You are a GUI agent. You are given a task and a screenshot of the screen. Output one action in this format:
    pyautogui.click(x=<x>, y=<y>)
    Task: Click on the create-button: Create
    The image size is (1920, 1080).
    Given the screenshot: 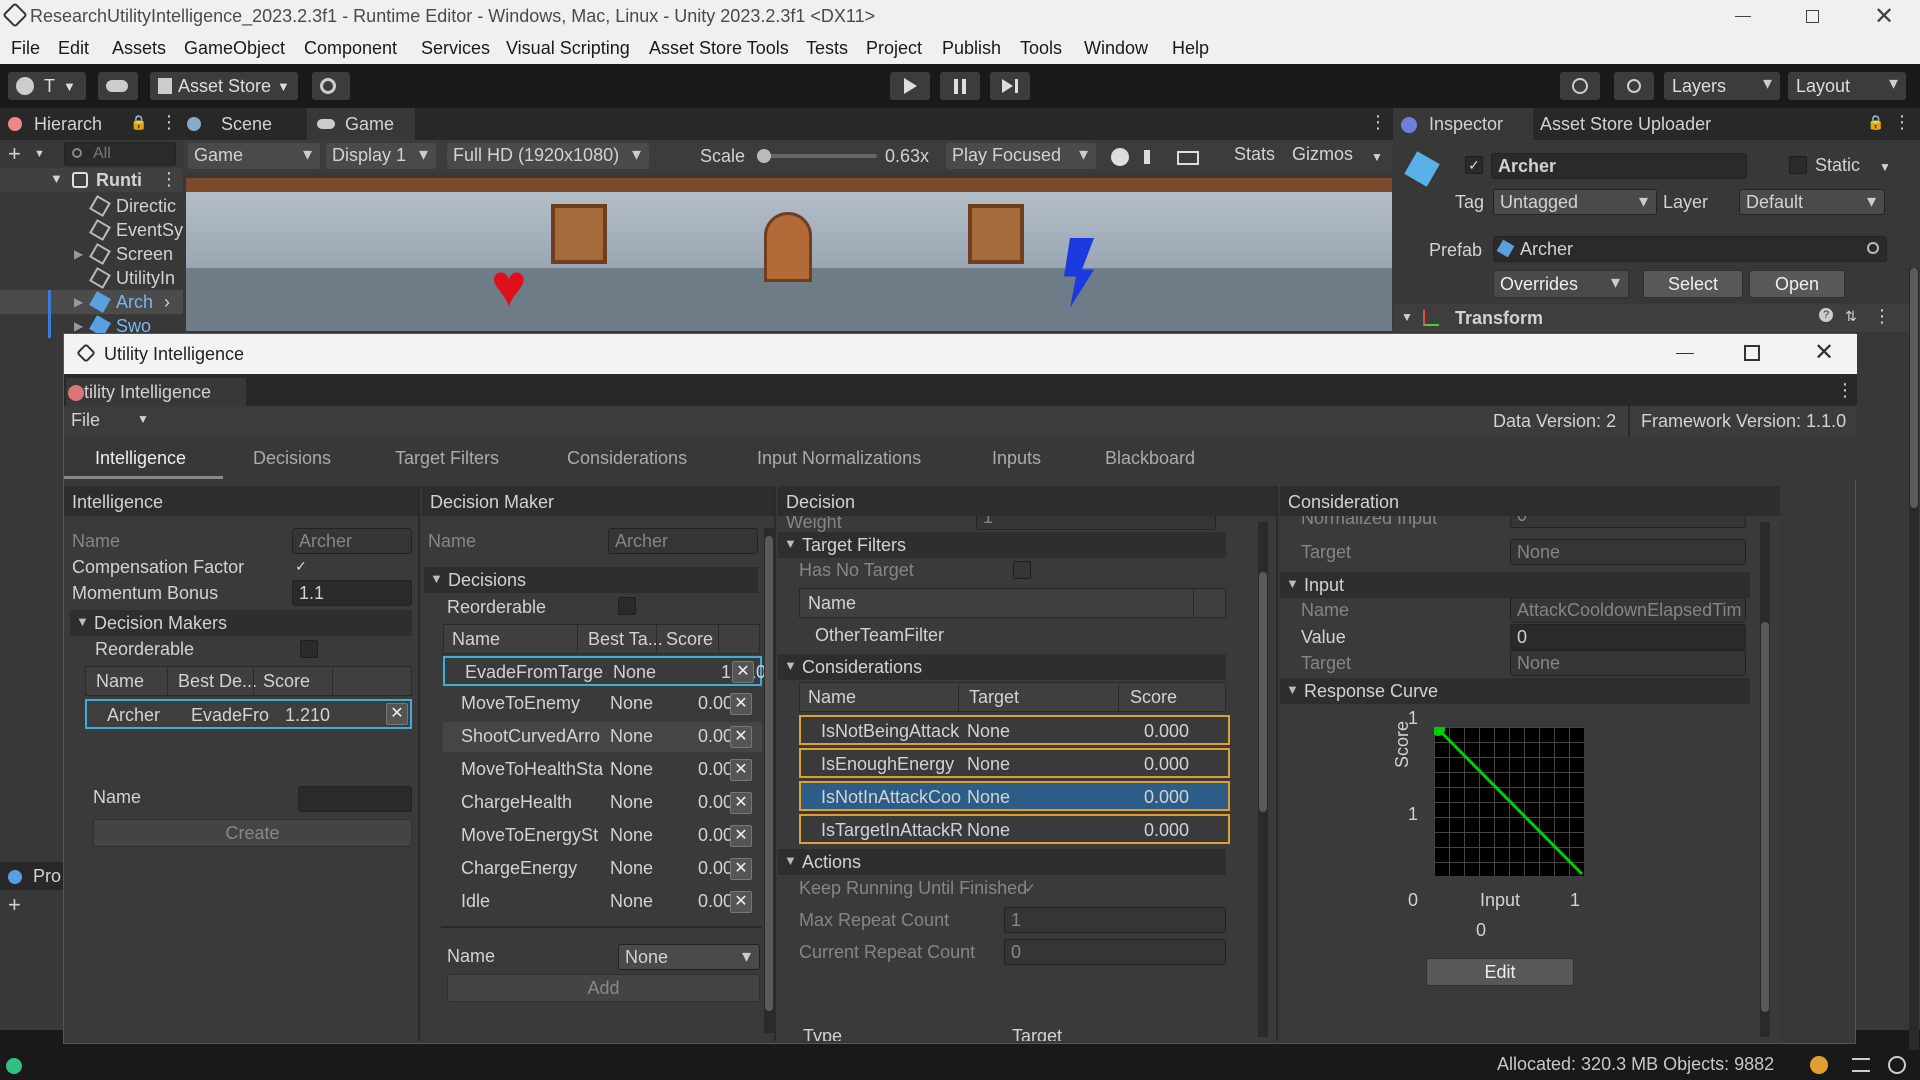 What is the action you would take?
    pyautogui.click(x=252, y=833)
    